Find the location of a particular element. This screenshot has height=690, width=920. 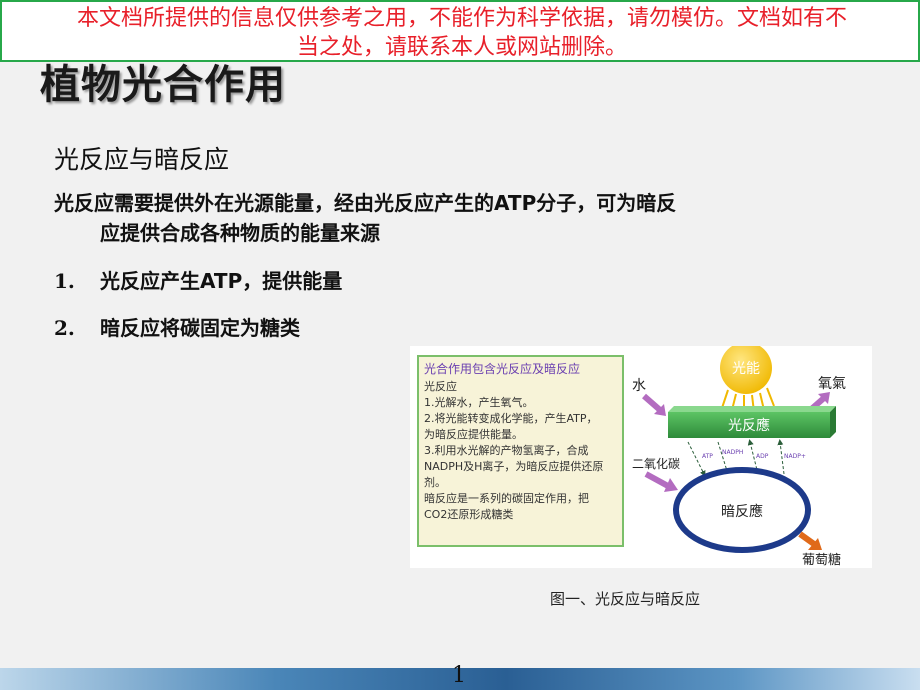

figure-caption: 图一、光反应与暗反应 is located at coordinates (625, 599).